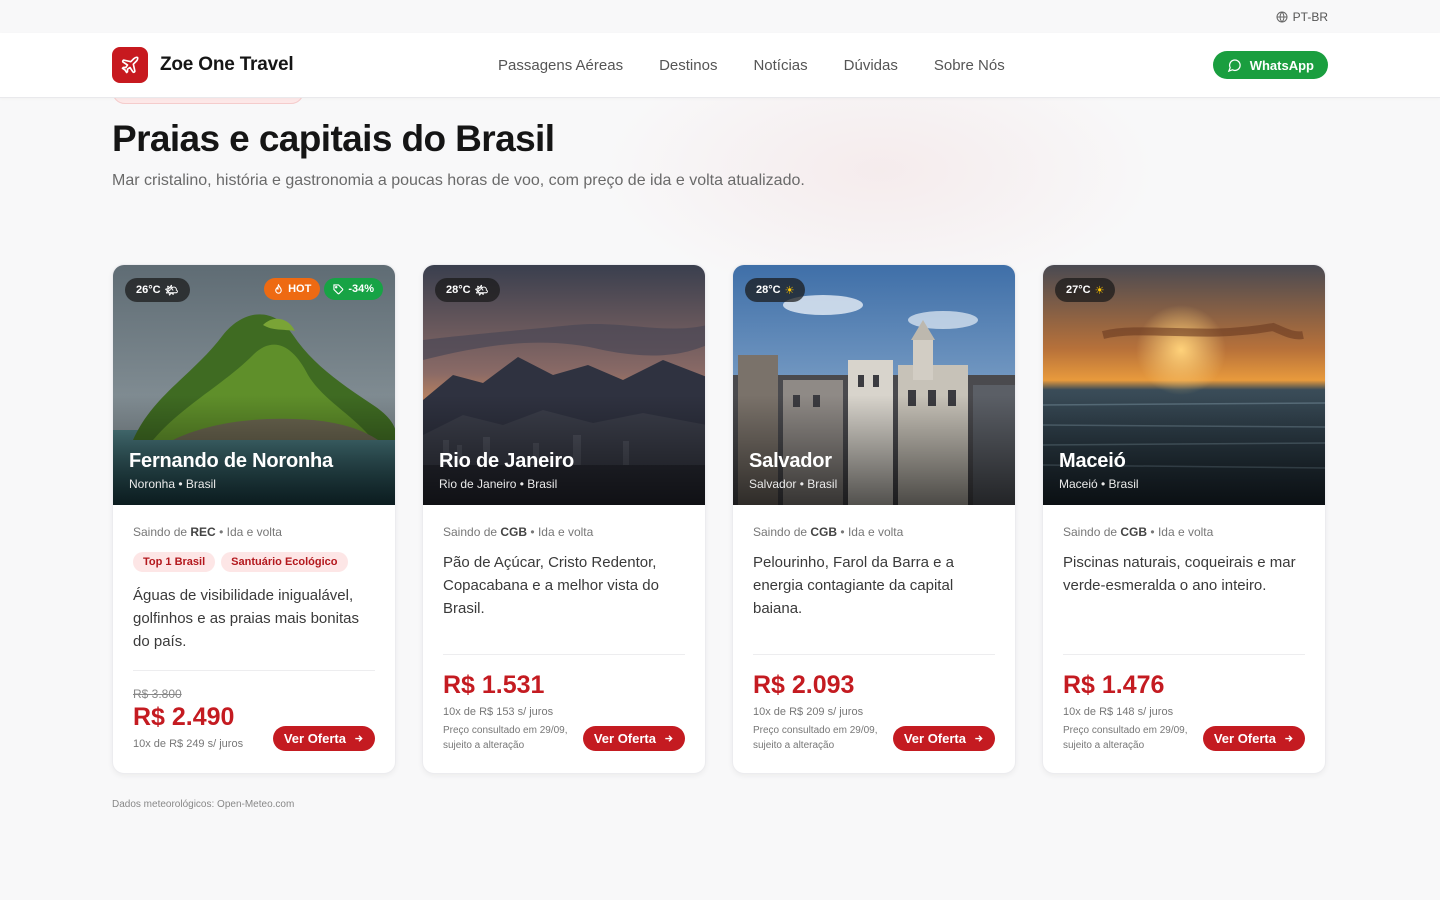 The width and height of the screenshot is (1440, 900). I want to click on promo-badges: HOT -34%, so click(323, 289).